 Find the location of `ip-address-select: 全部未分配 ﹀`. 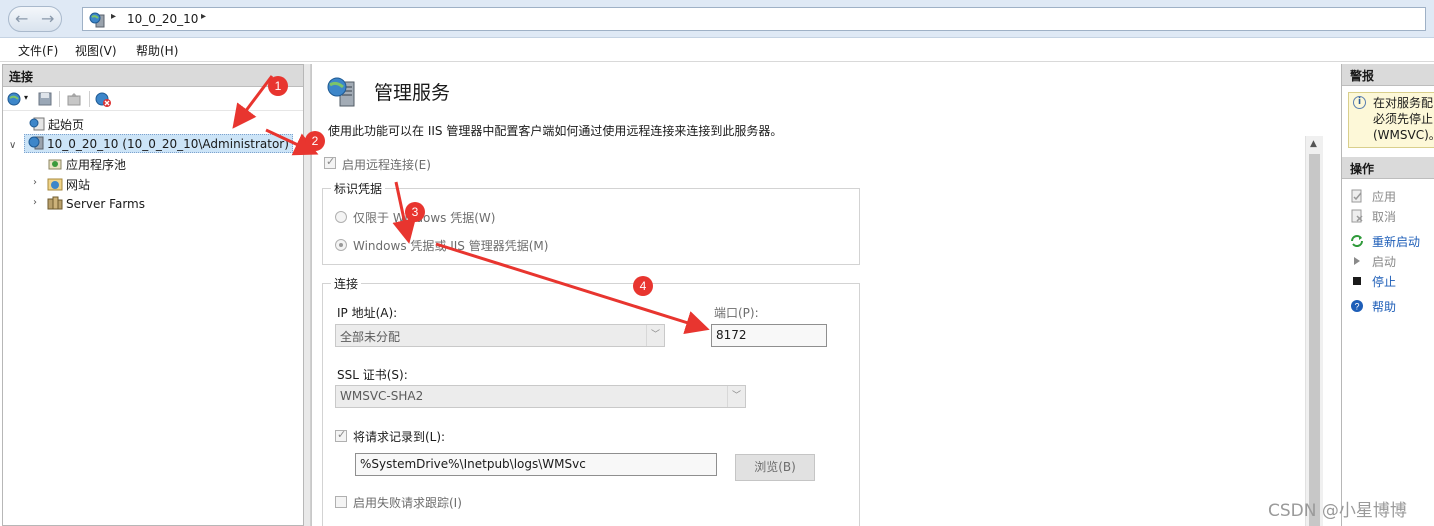

ip-address-select: 全部未分配 ﹀ is located at coordinates (500, 335).